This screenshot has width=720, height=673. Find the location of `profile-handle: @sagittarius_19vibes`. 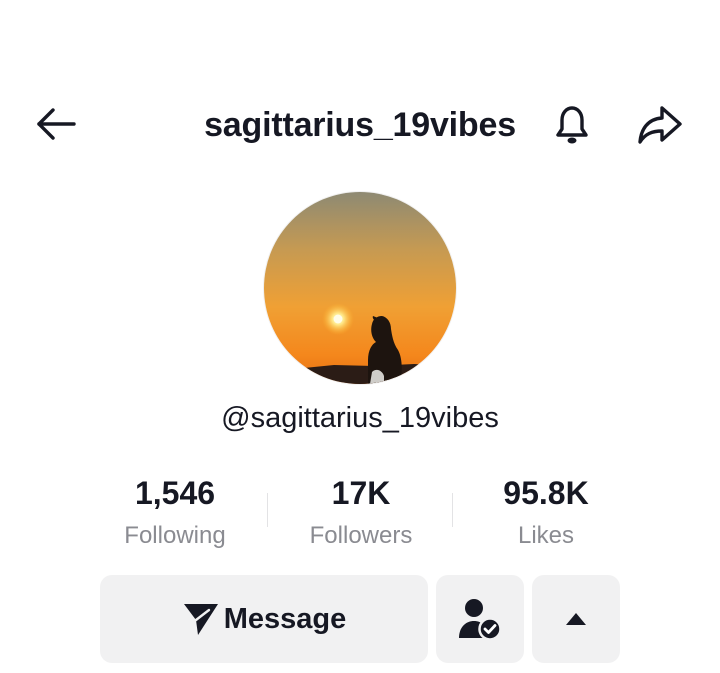

profile-handle: @sagittarius_19vibes is located at coordinates (360, 418).